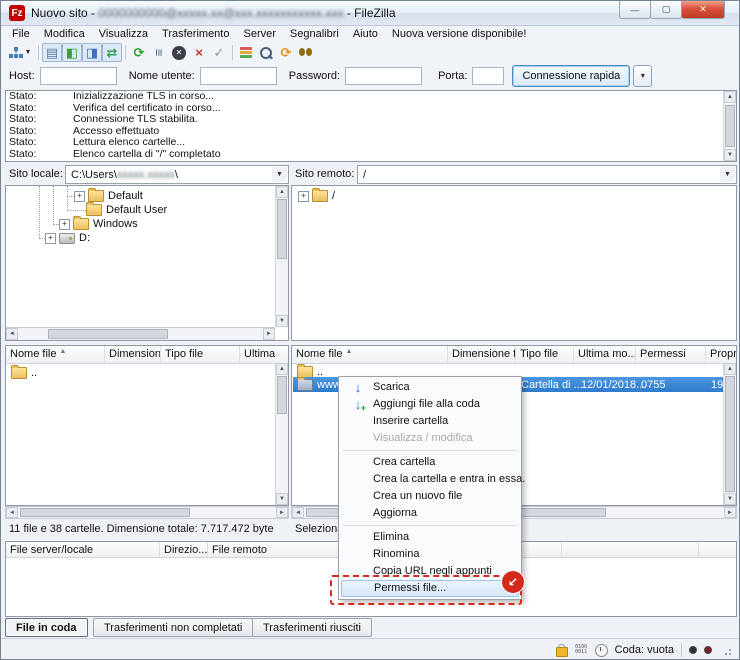  I want to click on column-header-permessi: Permessi, so click(671, 354).